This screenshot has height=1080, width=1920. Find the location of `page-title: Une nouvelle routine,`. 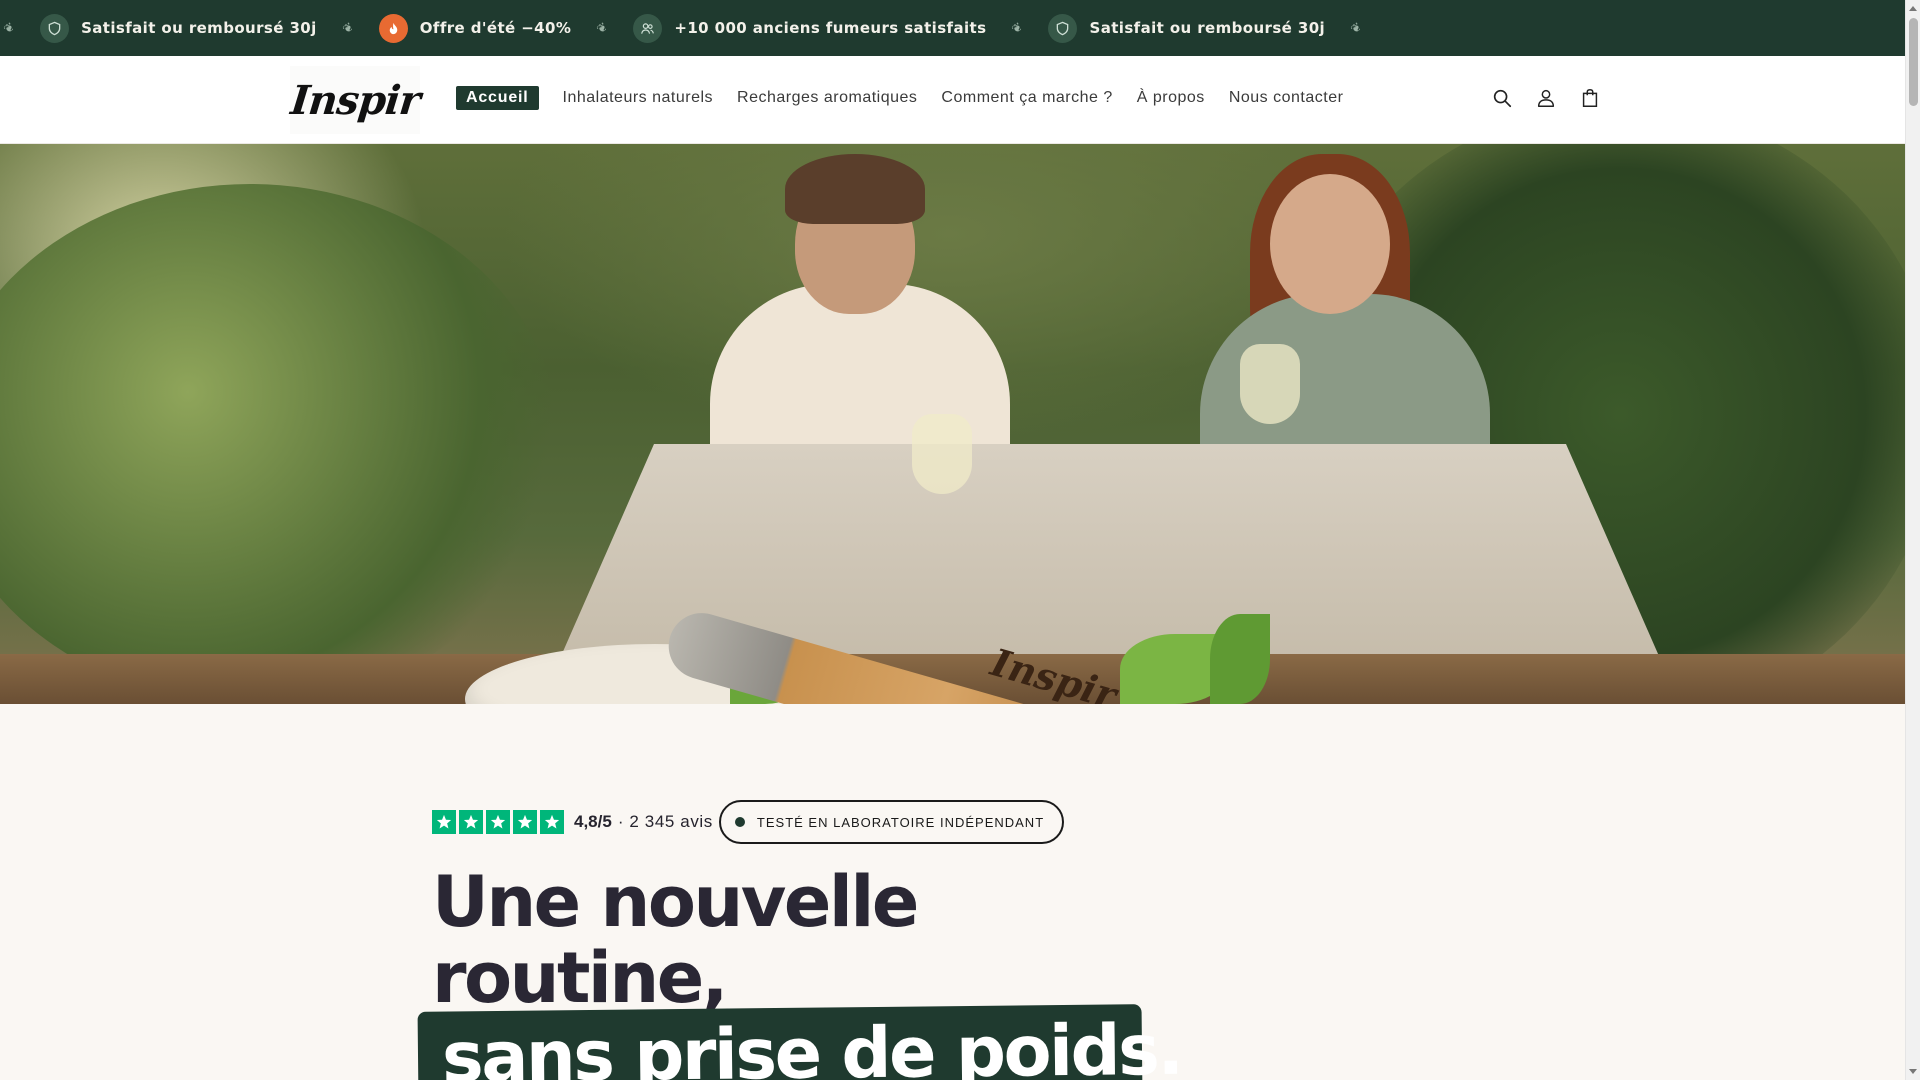

page-title: Une nouvelle routine, is located at coordinates (675, 940).